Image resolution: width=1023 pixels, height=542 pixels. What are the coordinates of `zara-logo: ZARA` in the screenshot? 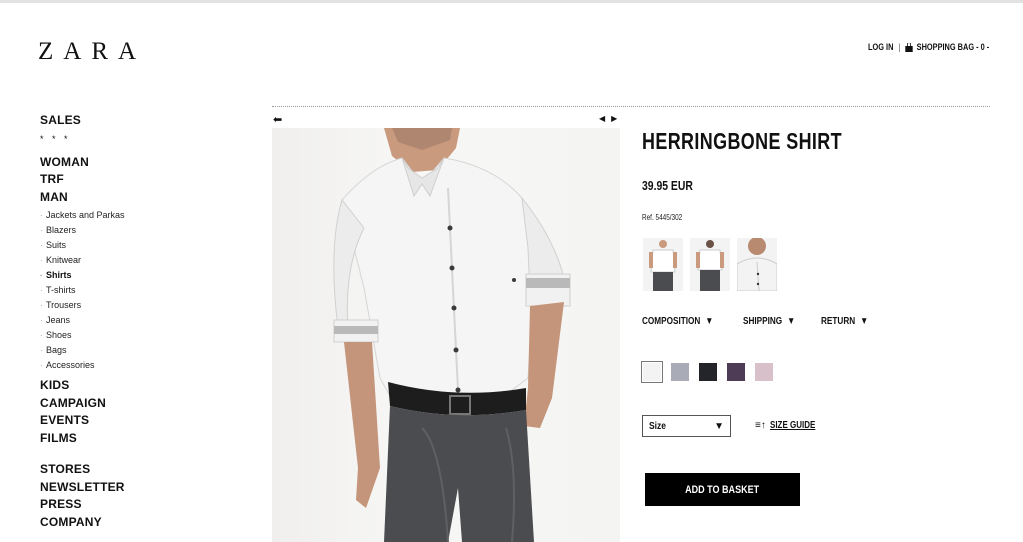 It's located at (92, 52).